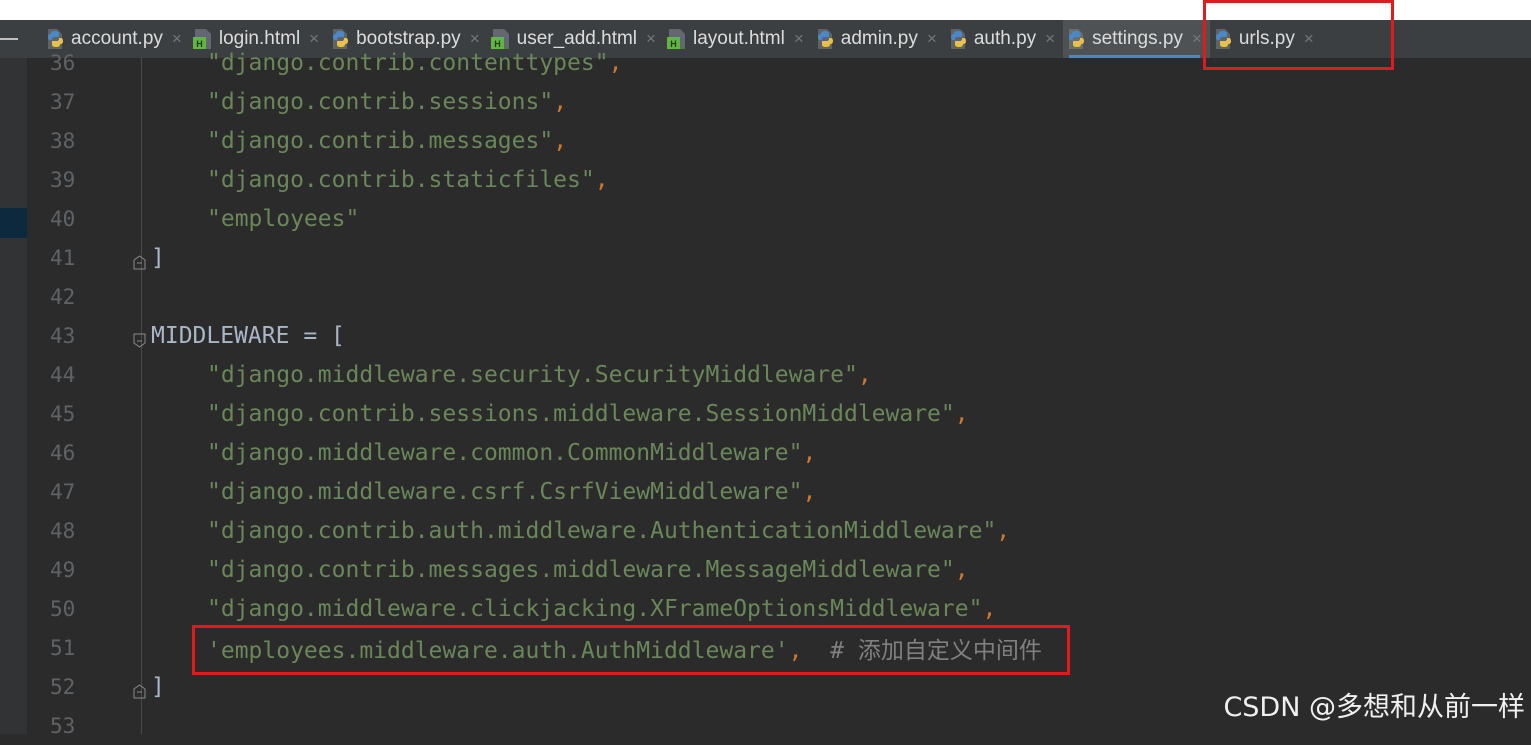 This screenshot has width=1531, height=745. Describe the element at coordinates (63, 413) in the screenshot. I see `line-number: 45` at that location.